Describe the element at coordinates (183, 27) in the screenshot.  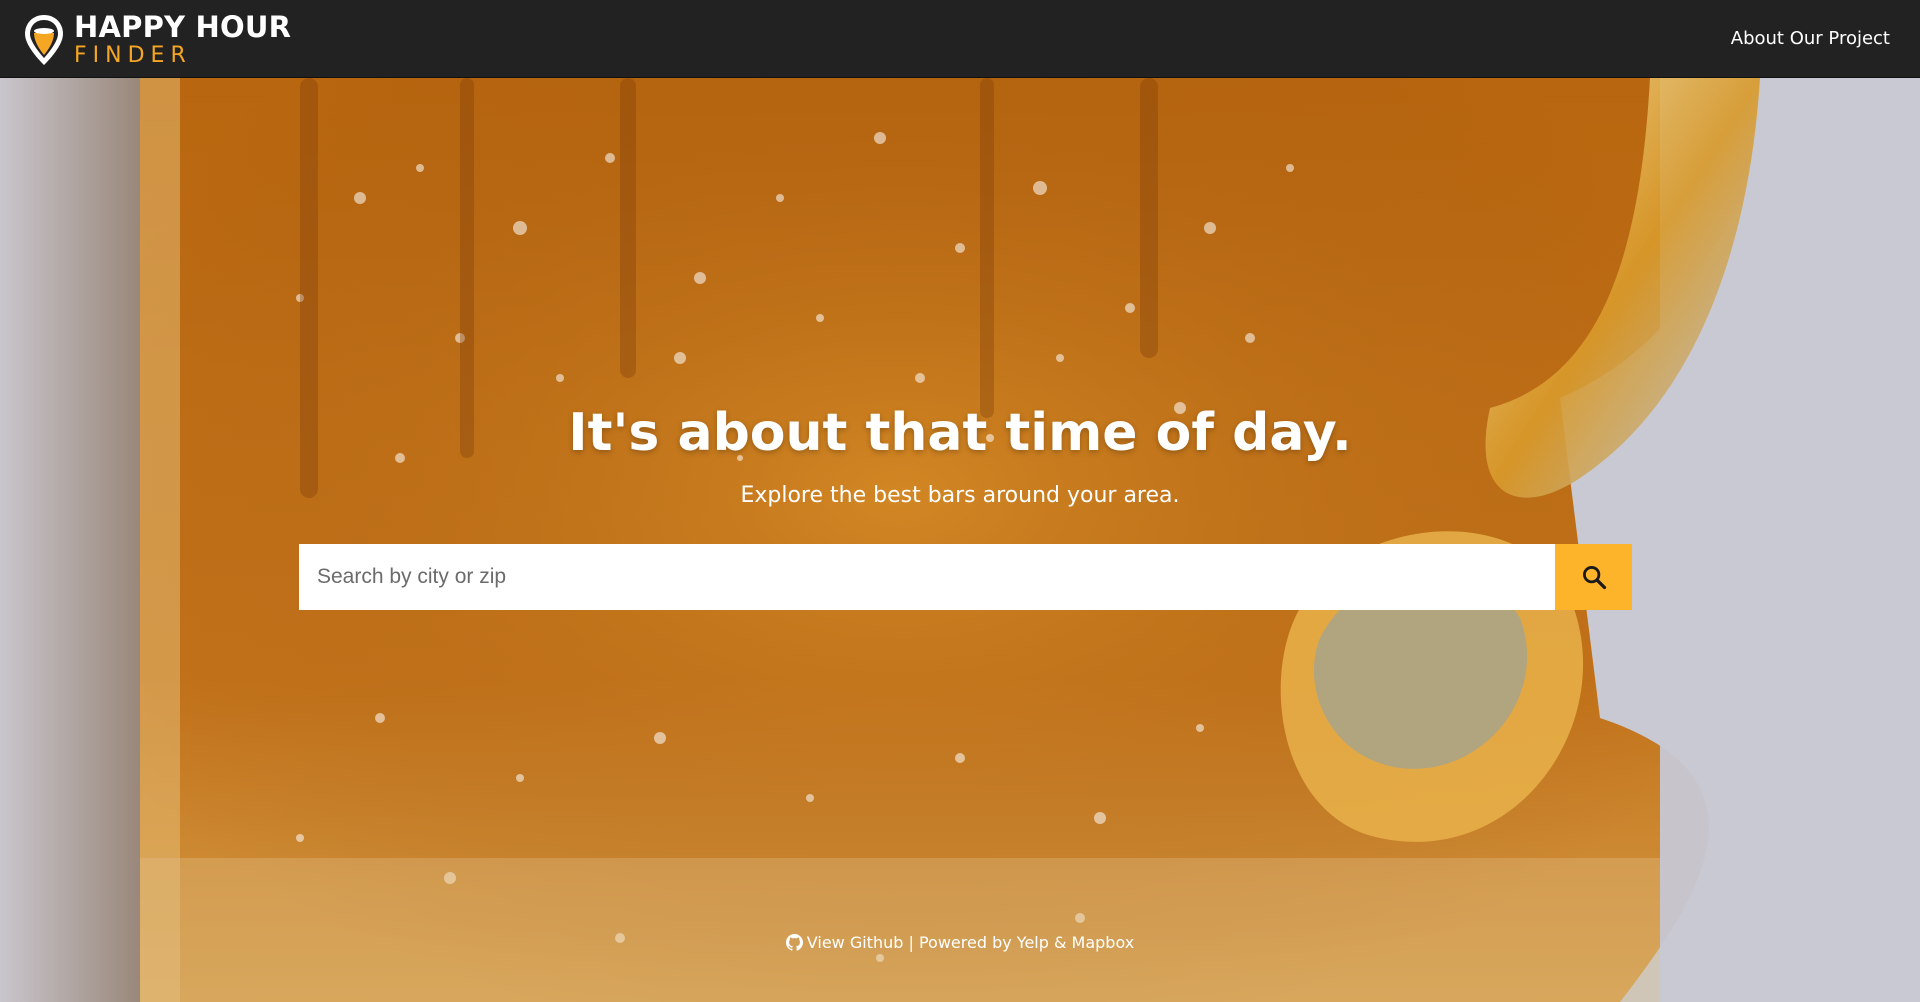
I see `brand-name: HAPPY HOUR` at that location.